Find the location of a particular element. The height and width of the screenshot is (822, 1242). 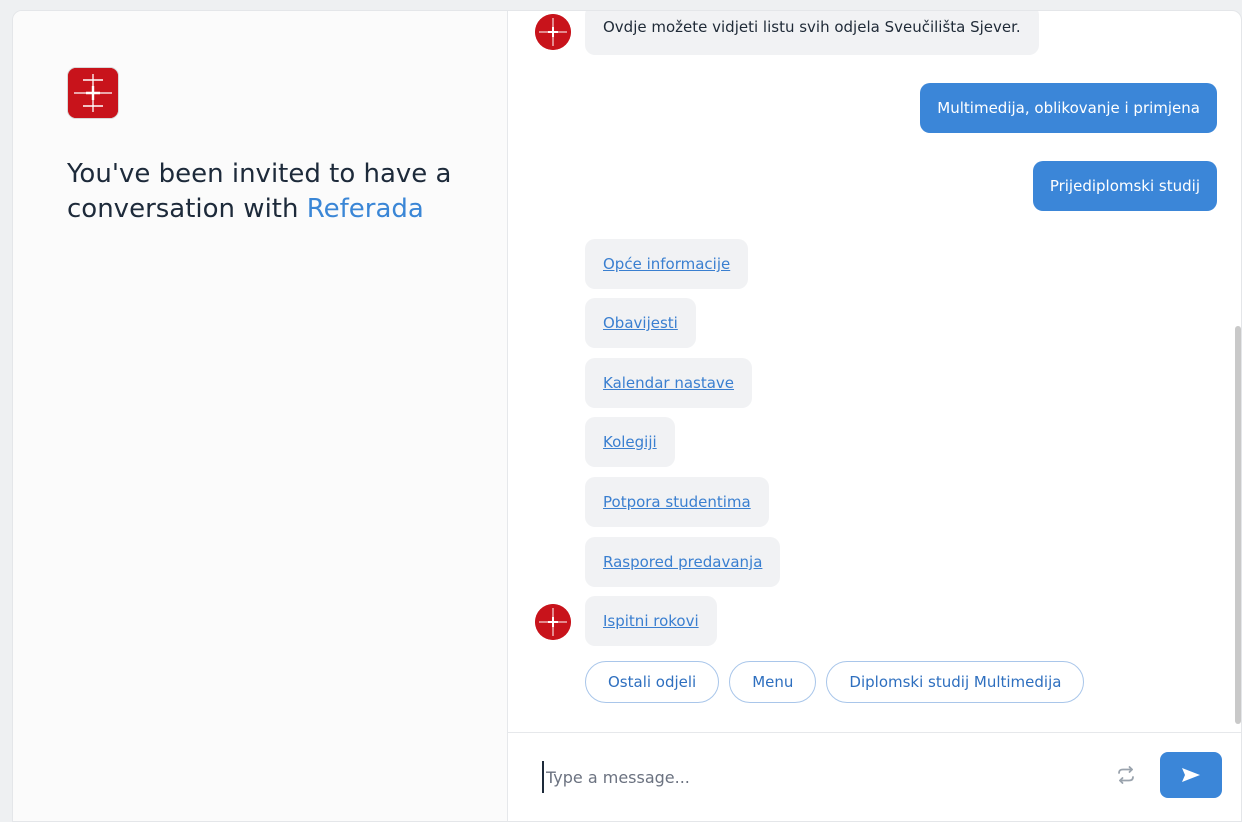

send-icon is located at coordinates (1191, 775).